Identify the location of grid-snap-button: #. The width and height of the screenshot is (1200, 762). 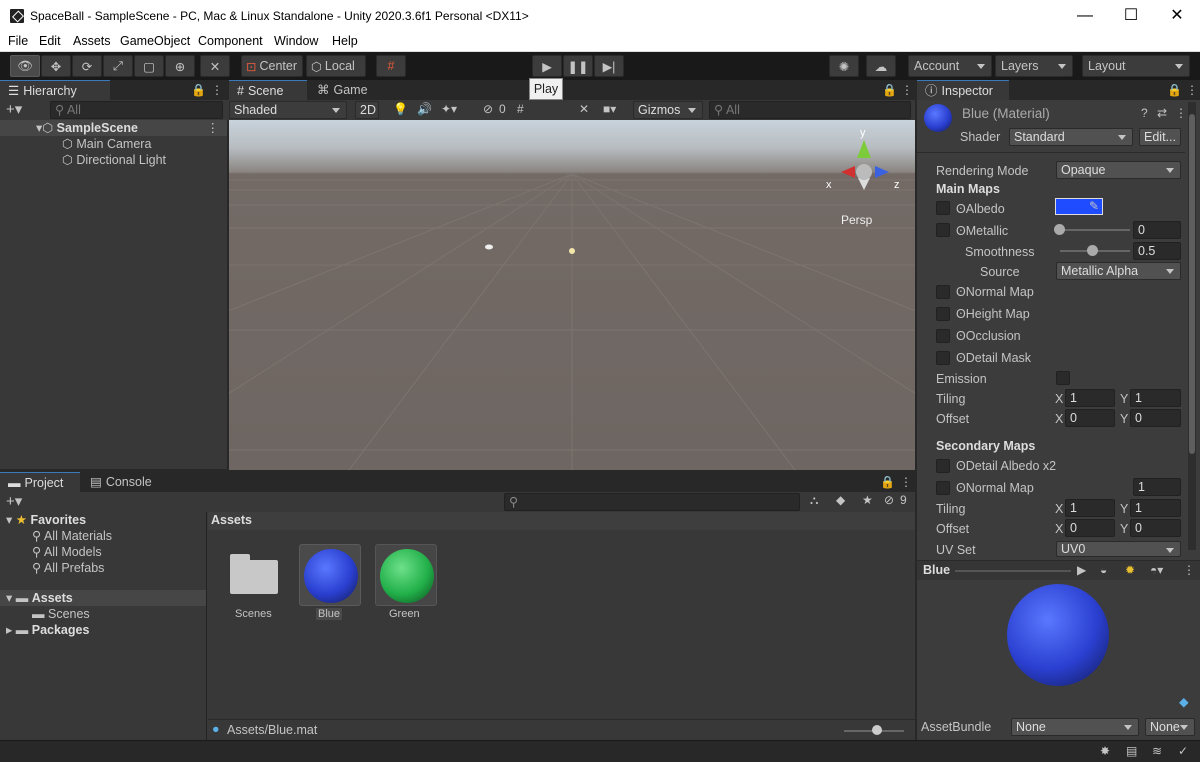
(391, 66).